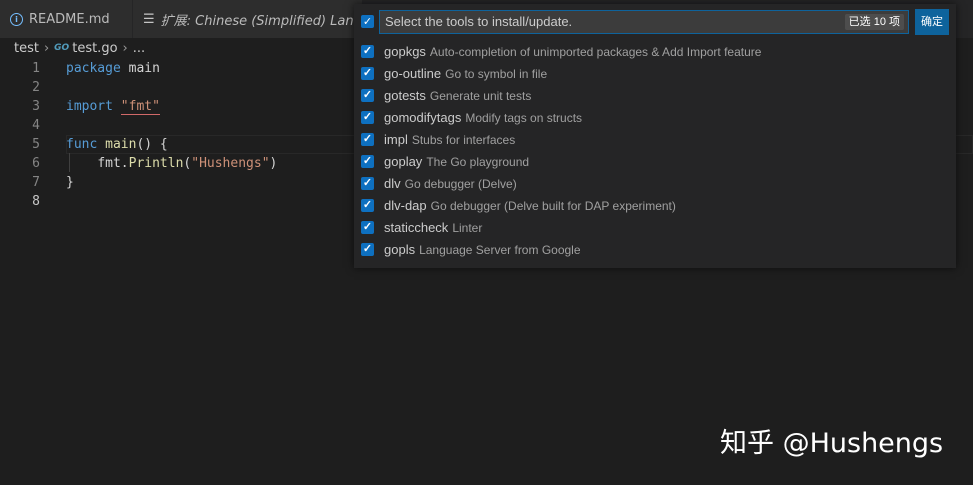 This screenshot has width=973, height=485. Describe the element at coordinates (413, 73) in the screenshot. I see `tool-name: go-outline` at that location.